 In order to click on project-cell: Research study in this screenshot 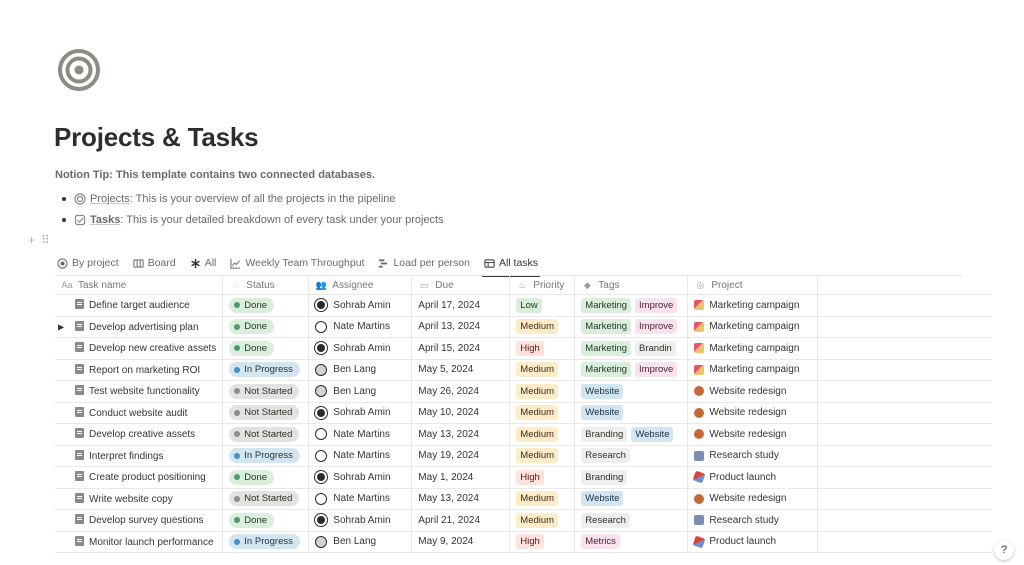, I will do `click(753, 520)`.